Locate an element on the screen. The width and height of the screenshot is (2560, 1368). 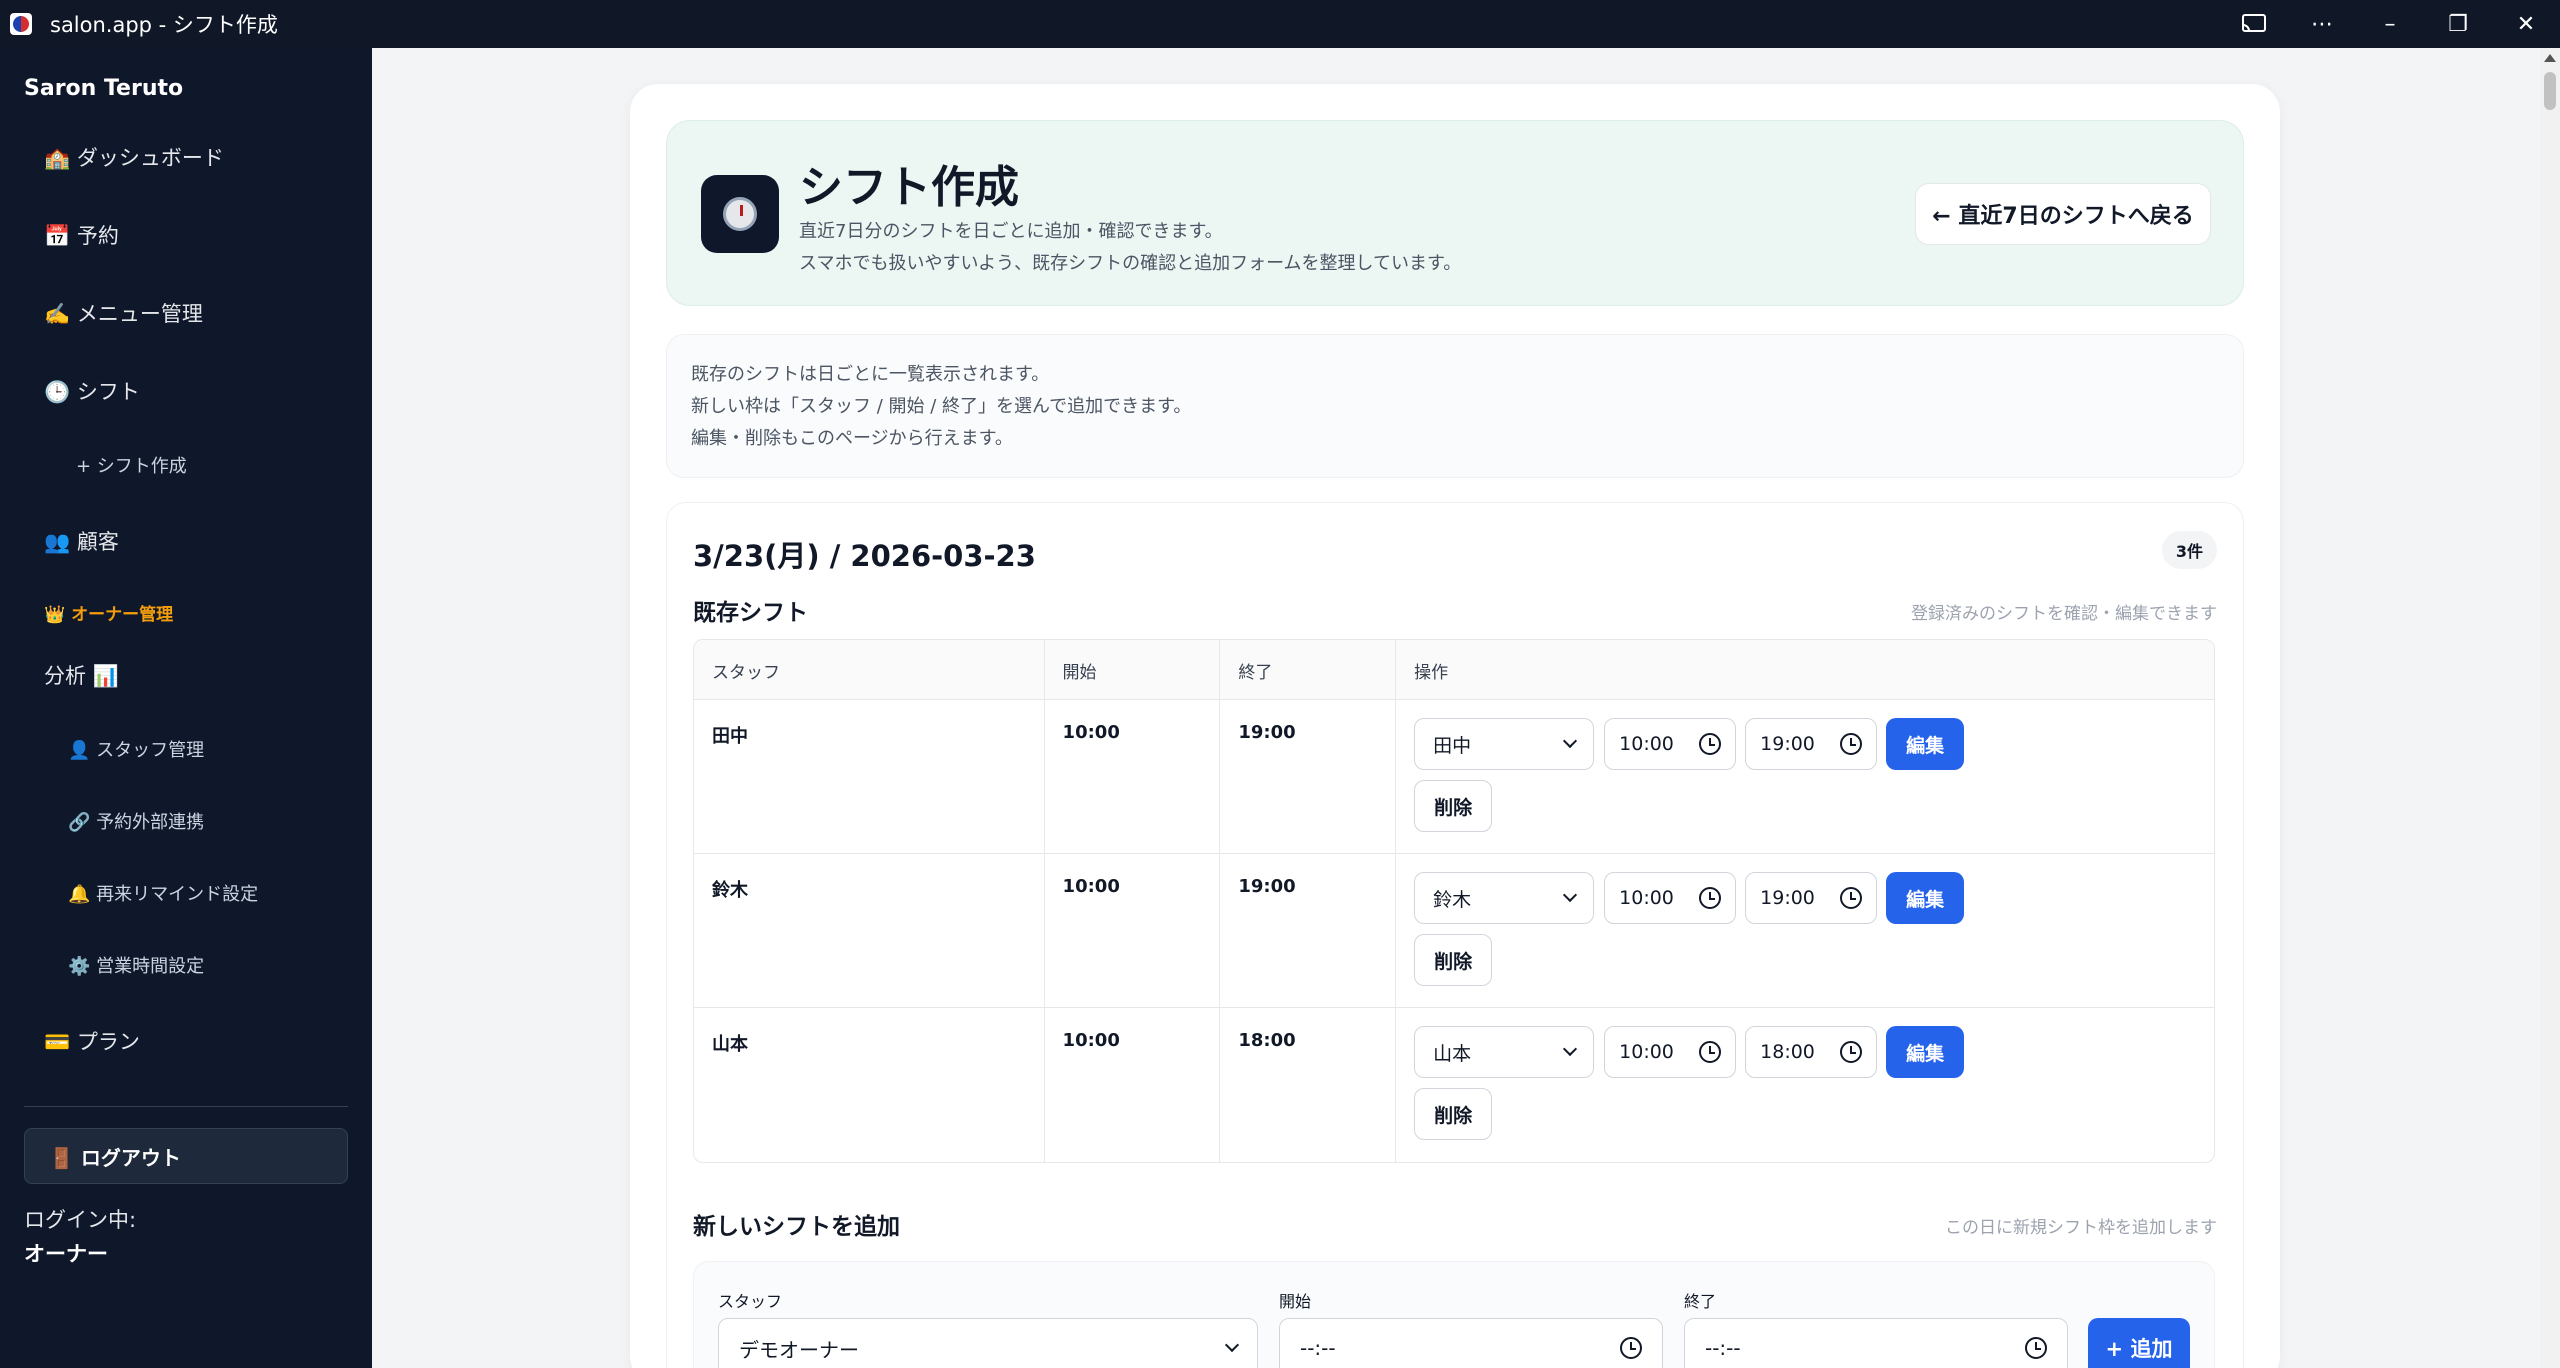
sidebar-item-analytics: 分析 📊 is located at coordinates (81, 675).